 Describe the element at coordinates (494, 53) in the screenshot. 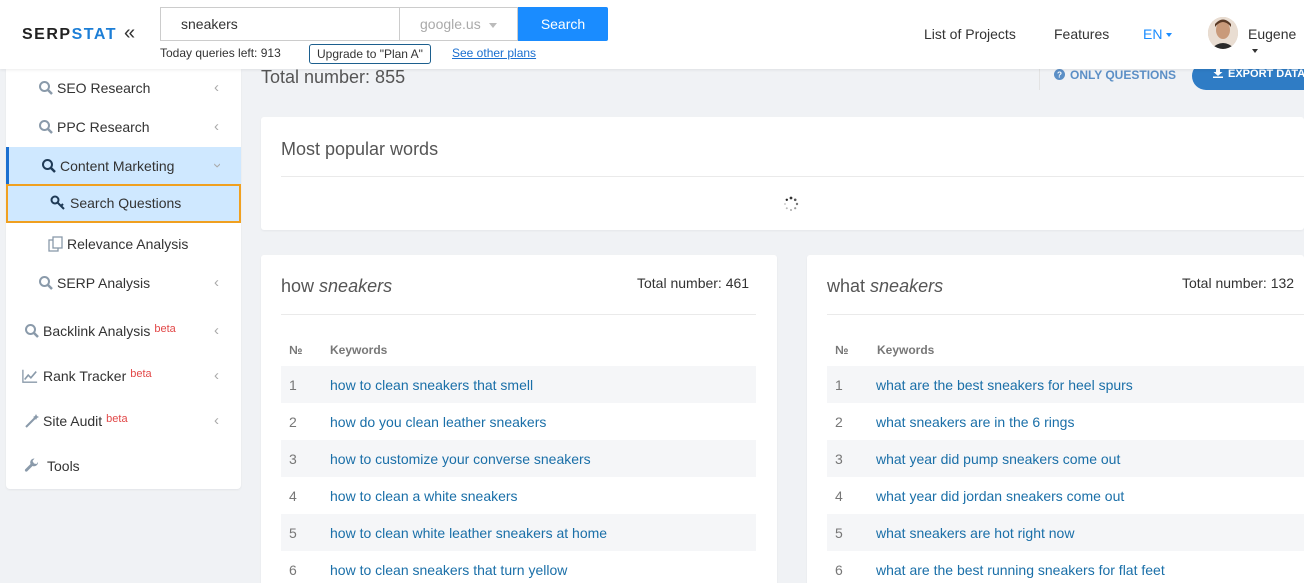

I see `see-other-plans-link: See other plans` at that location.